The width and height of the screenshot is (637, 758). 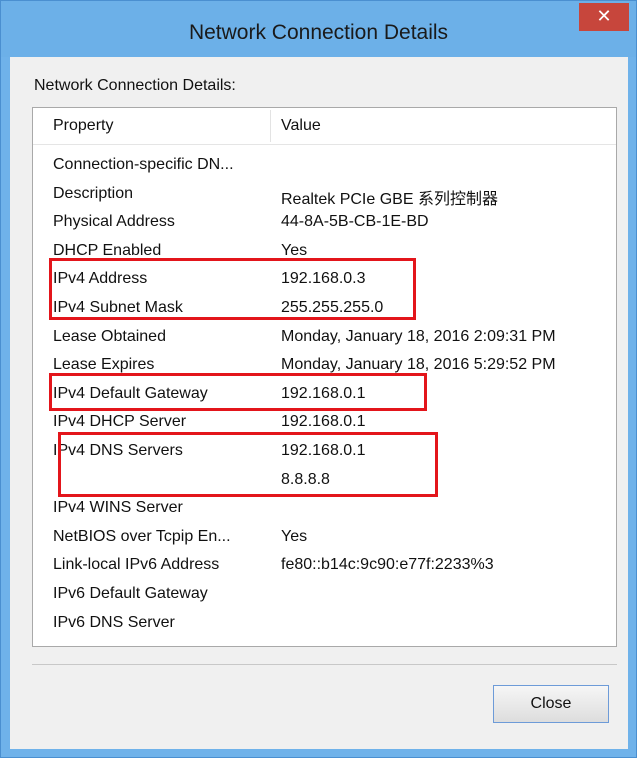 I want to click on list-item: IPv4 Address 192.168.0.3, so click(x=324, y=280).